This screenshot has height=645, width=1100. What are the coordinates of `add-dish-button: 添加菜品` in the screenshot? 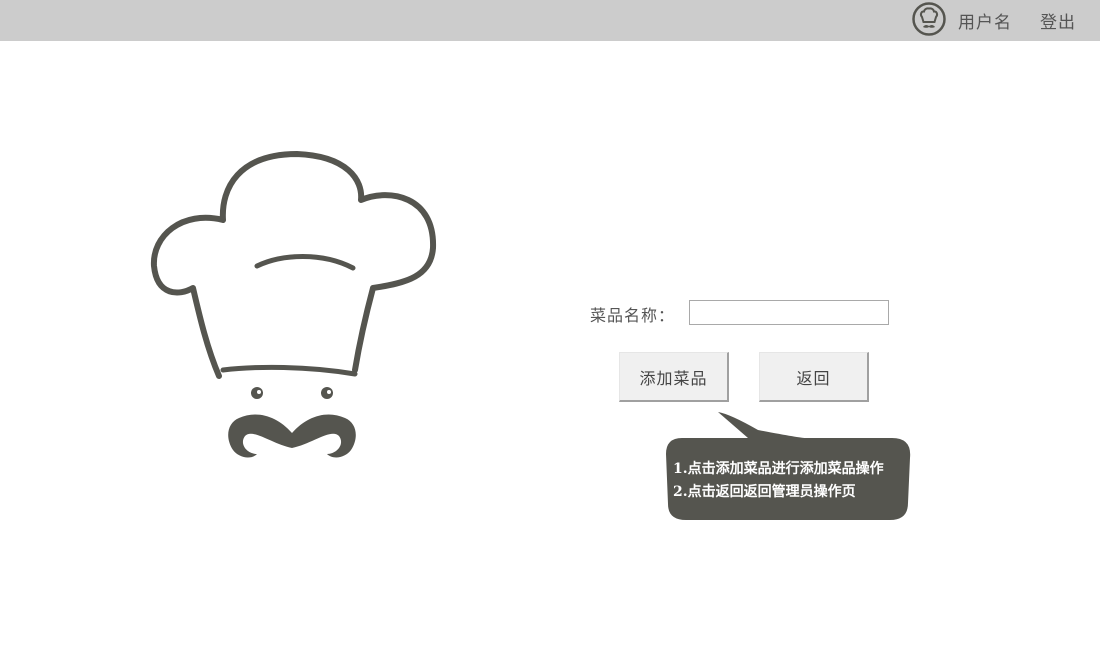 It's located at (674, 377).